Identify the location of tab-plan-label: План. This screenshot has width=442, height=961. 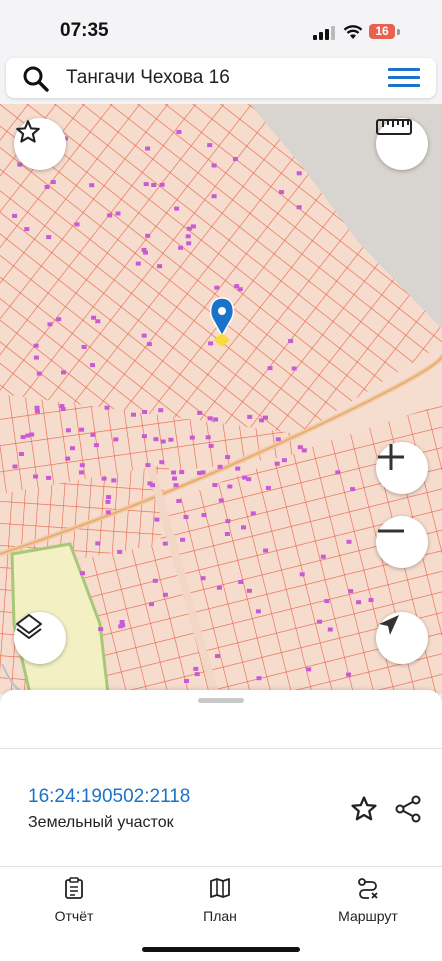
(220, 916).